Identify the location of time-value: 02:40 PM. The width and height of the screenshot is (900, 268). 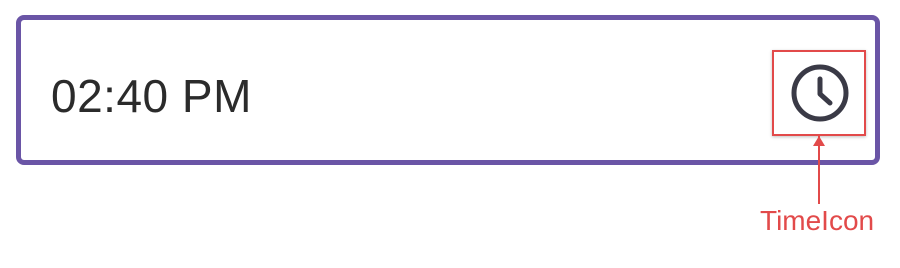
(151, 96).